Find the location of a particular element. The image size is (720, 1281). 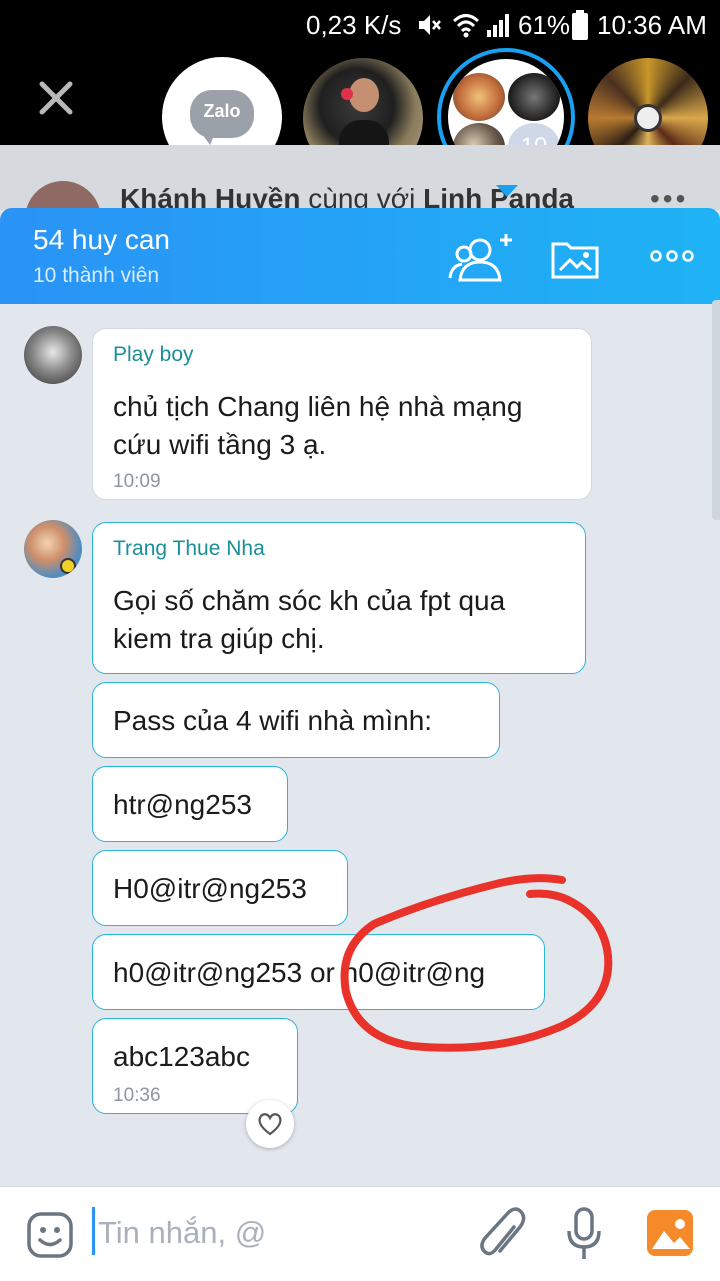

mute-icon is located at coordinates (430, 25).